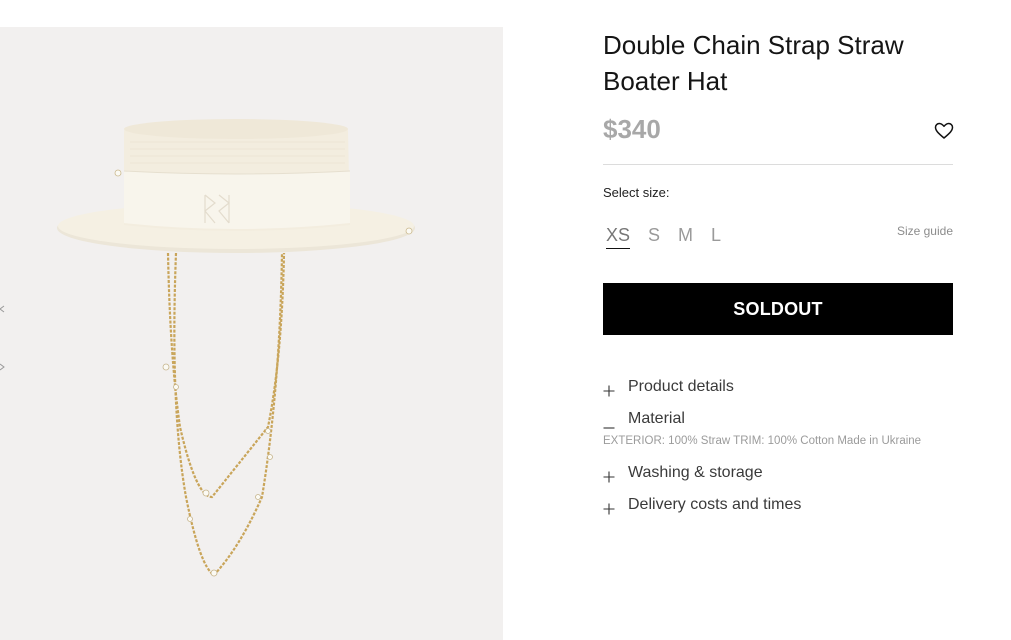 Image resolution: width=1011 pixels, height=640 pixels. Describe the element at coordinates (778, 164) in the screenshot. I see `price-divider` at that location.